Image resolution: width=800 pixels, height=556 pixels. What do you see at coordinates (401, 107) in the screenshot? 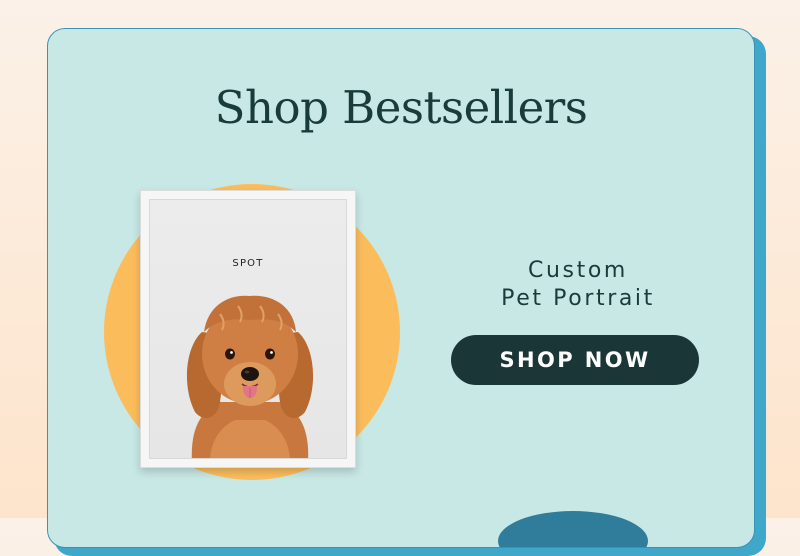
I see `section-title: Shop Bestsellers` at bounding box center [401, 107].